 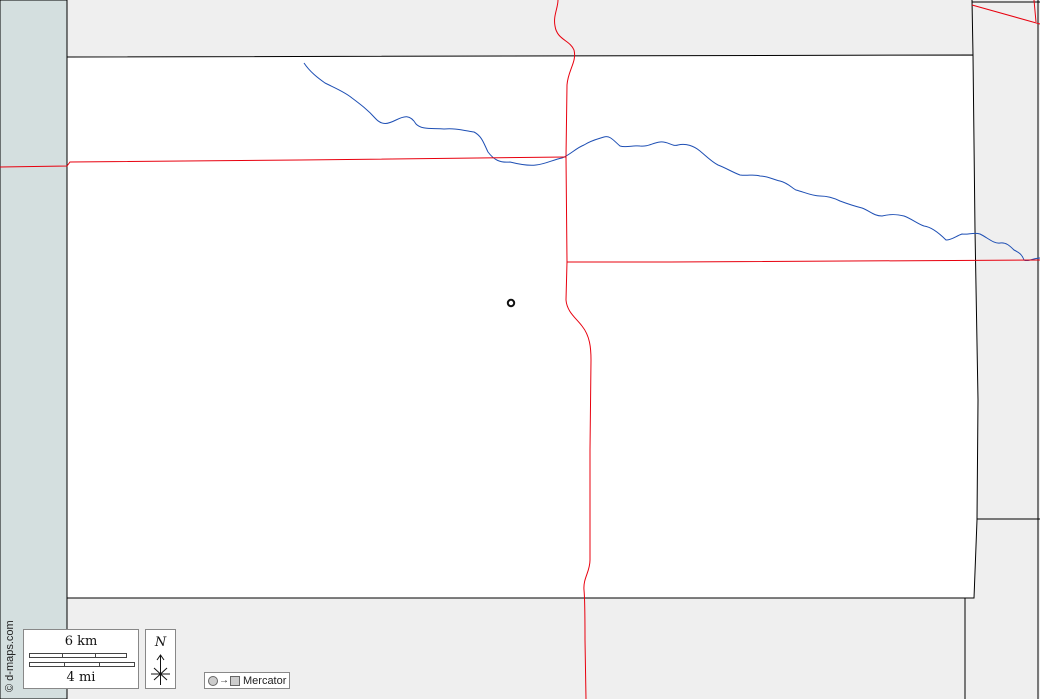 What do you see at coordinates (265, 680) in the screenshot?
I see `projection-name: Mercator` at bounding box center [265, 680].